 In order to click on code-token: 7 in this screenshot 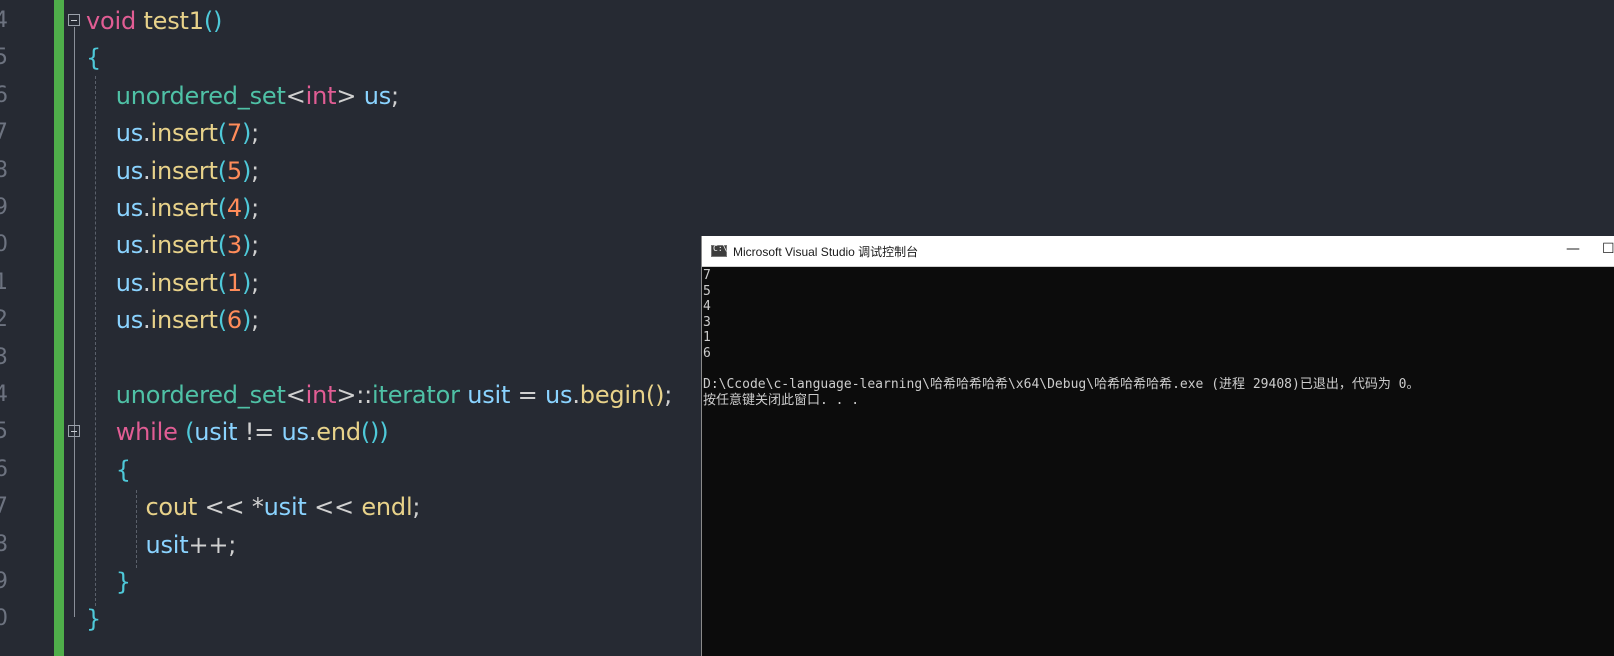, I will do `click(234, 133)`.